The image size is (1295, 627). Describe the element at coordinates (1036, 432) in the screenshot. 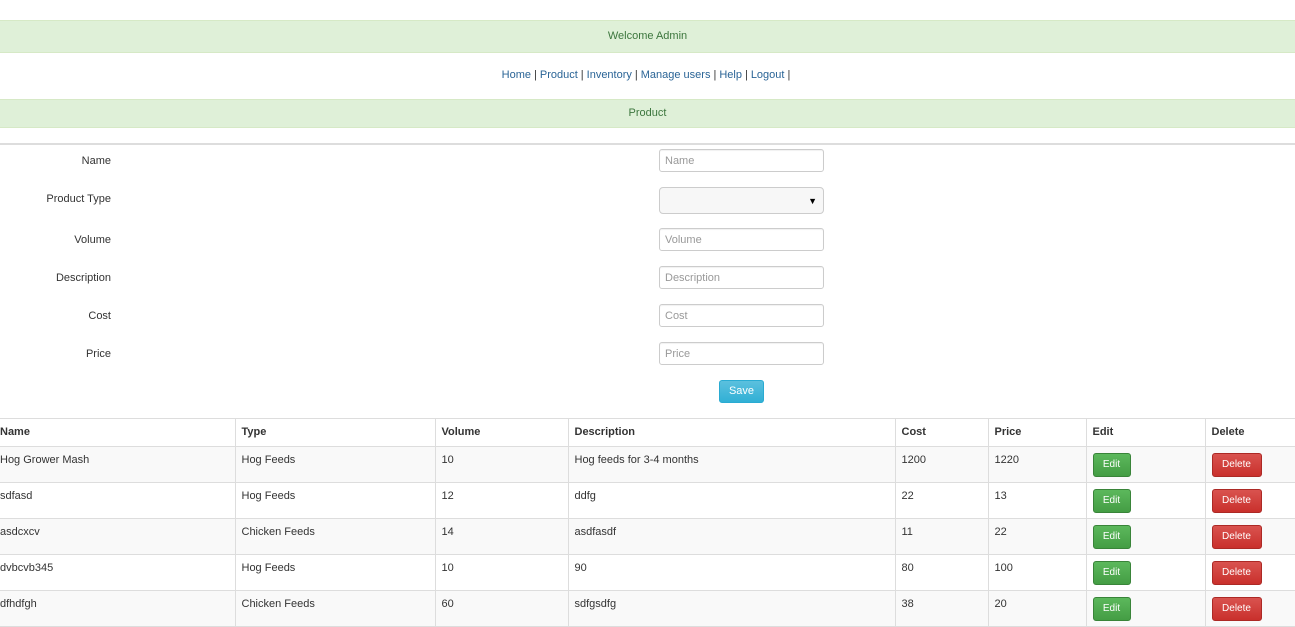

I see `column-header-price: Price` at that location.